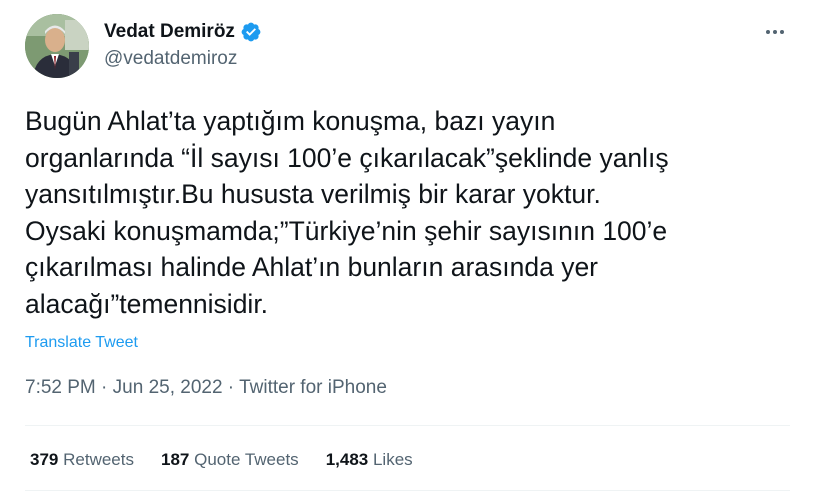  I want to click on tweet-date: Jun 25, 2022, so click(168, 387).